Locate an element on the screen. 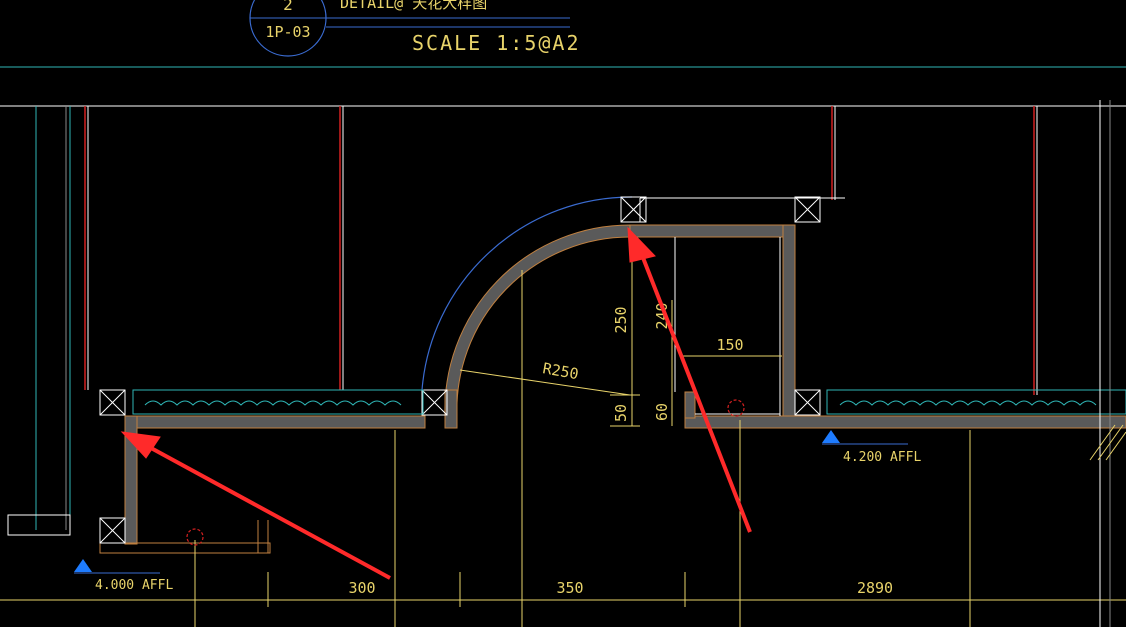  level-right-label: 4.200 AFFL is located at coordinates (882, 457).